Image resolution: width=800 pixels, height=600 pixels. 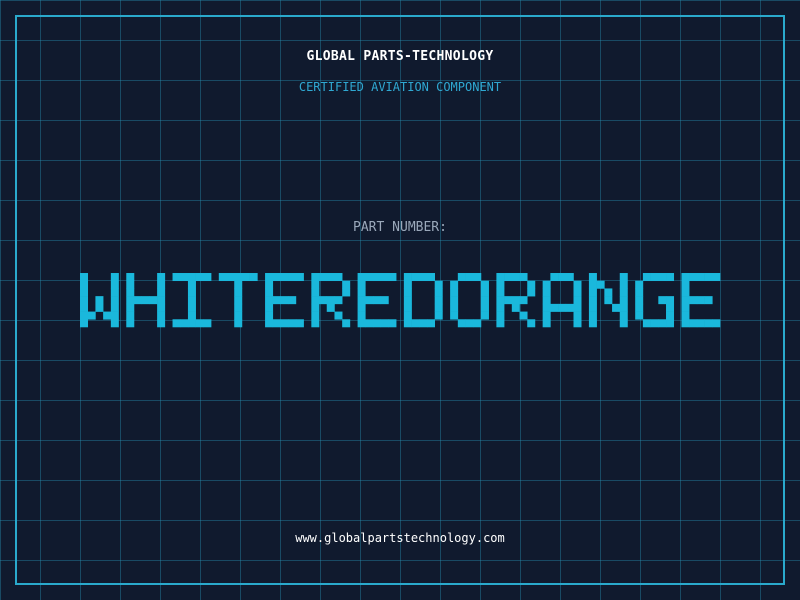 What do you see at coordinates (400, 87) in the screenshot?
I see `certification-tagline: CERTIFIED AVIATION COMPONENT` at bounding box center [400, 87].